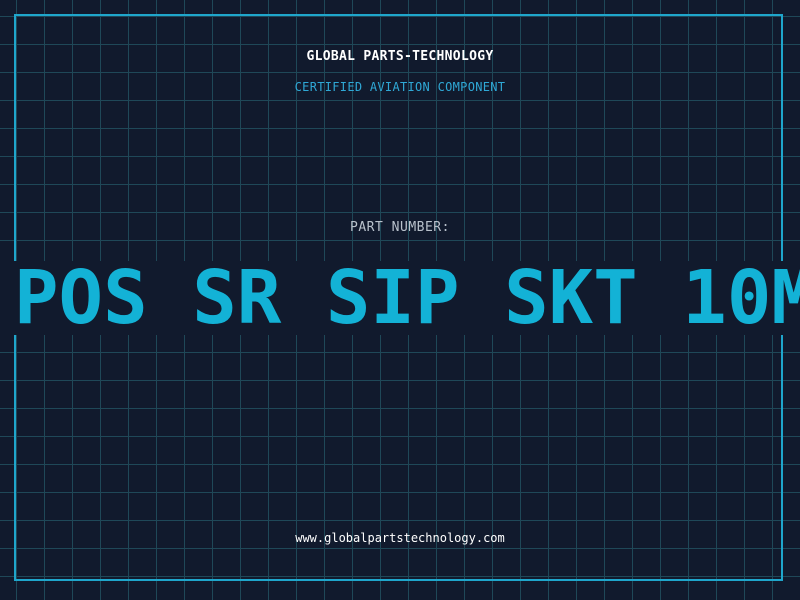 The width and height of the screenshot is (800, 600). What do you see at coordinates (400, 56) in the screenshot?
I see `company-name: GLOBAL PARTS-TECHNOLOGY` at bounding box center [400, 56].